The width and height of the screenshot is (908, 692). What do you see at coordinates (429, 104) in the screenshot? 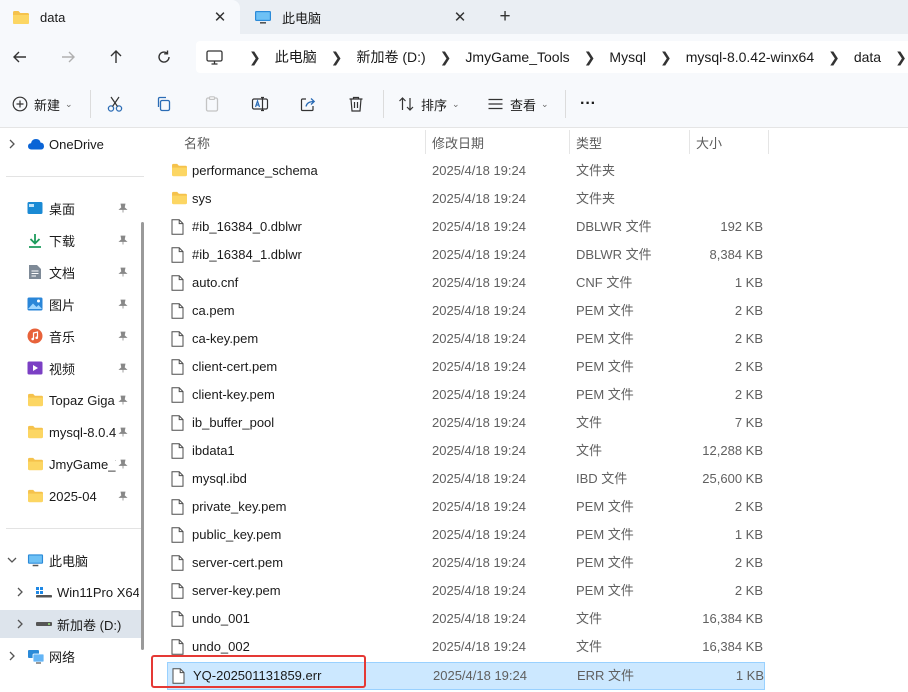
I see `sort-button: 排序 ⌄` at bounding box center [429, 104].